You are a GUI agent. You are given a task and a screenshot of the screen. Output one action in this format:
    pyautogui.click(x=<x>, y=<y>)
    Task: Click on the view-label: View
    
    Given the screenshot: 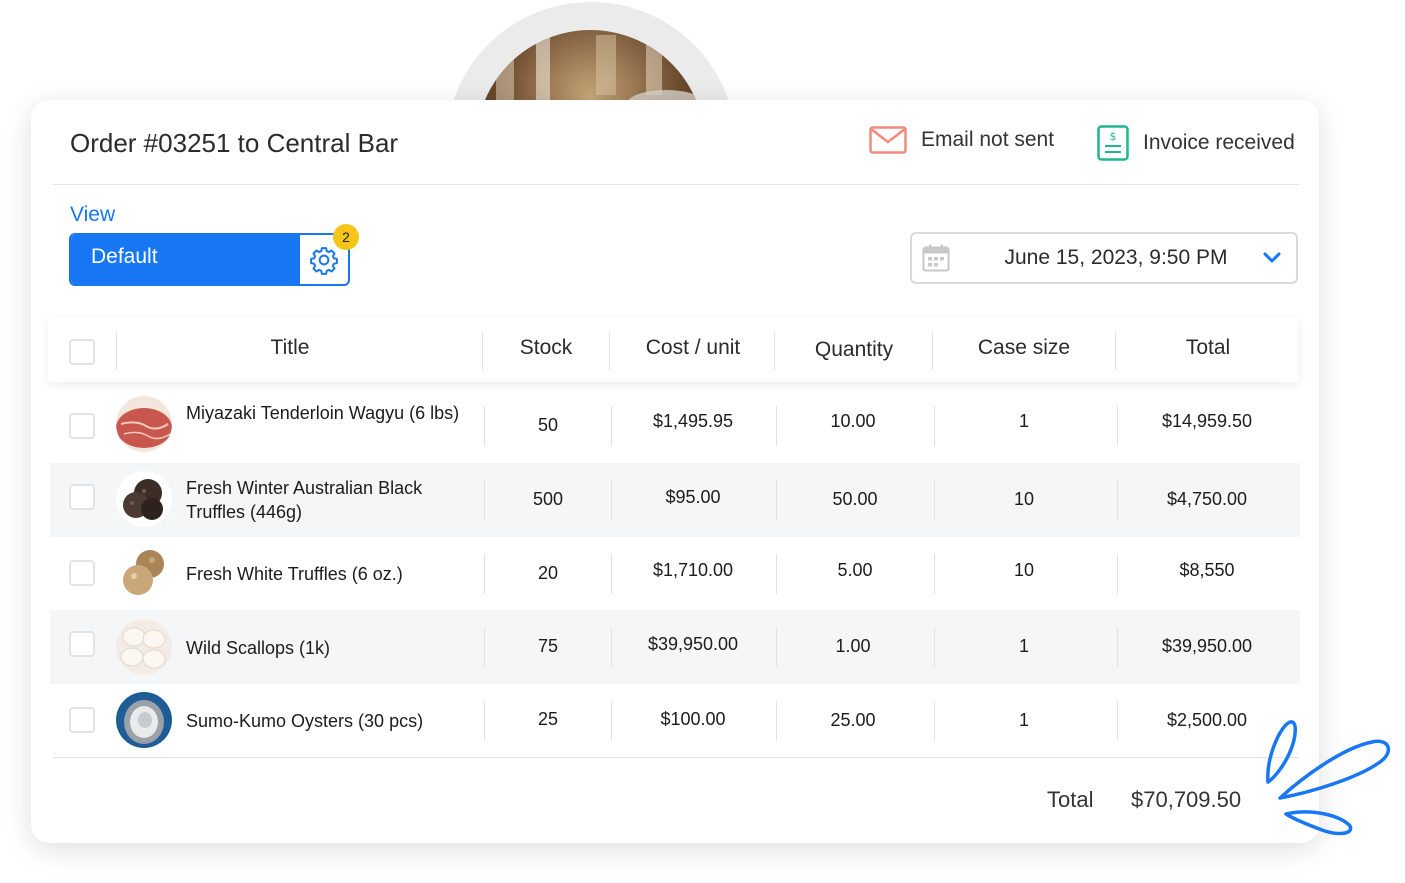 What is the action you would take?
    pyautogui.click(x=93, y=214)
    